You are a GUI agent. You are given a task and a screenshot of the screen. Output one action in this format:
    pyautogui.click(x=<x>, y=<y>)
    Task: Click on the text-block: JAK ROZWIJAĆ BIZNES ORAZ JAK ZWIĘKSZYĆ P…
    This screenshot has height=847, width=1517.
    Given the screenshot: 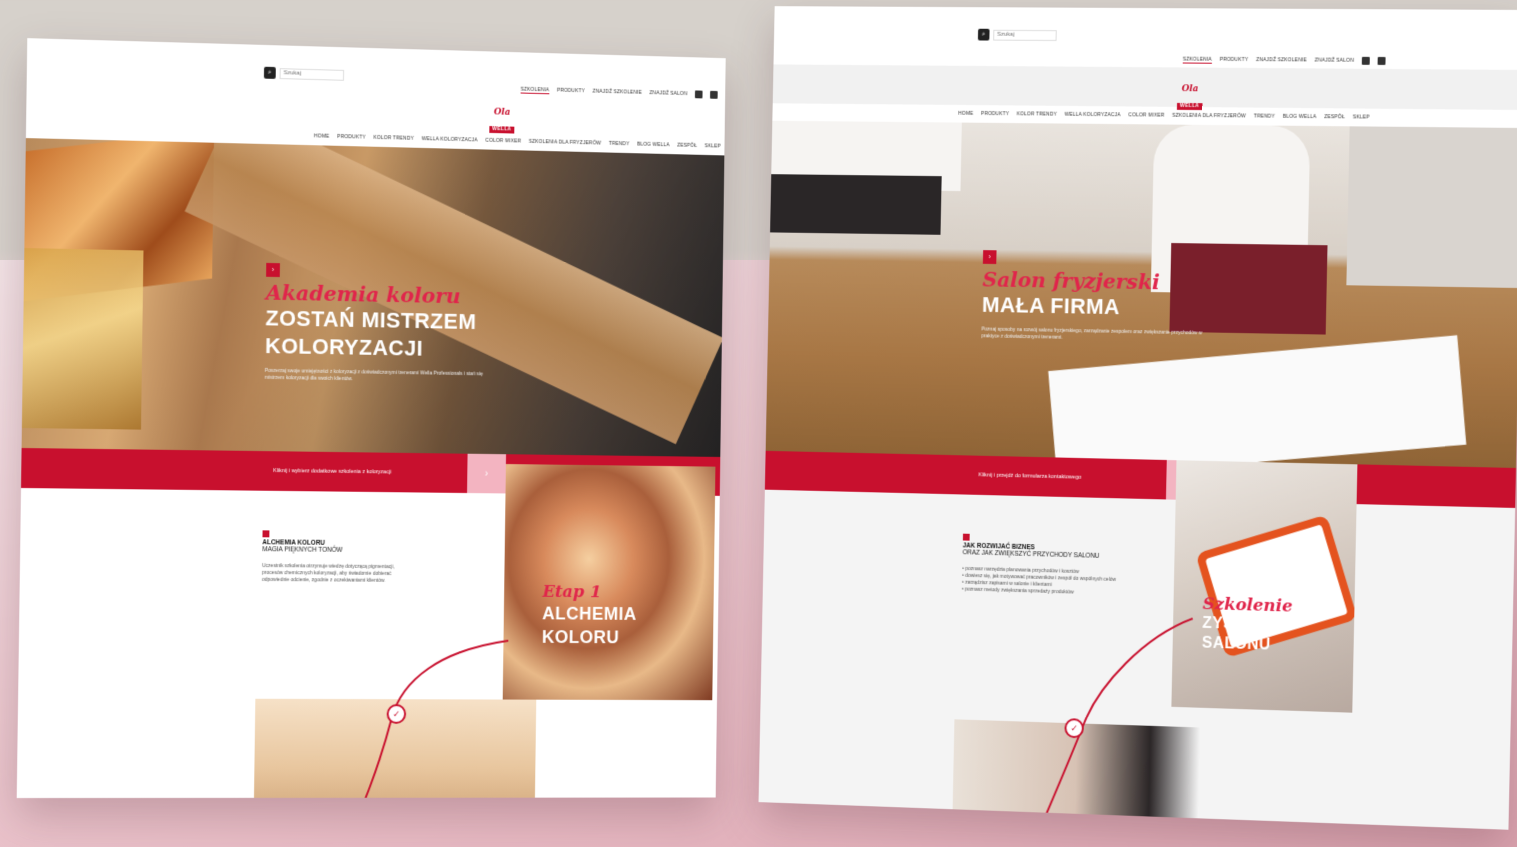 What is the action you would take?
    pyautogui.click(x=1059, y=566)
    